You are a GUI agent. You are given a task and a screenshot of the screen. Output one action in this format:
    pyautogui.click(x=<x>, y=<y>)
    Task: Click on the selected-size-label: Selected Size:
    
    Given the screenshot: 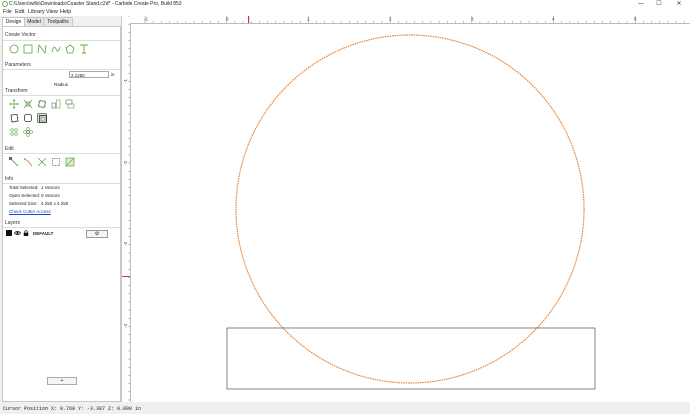 What is the action you would take?
    pyautogui.click(x=23, y=203)
    